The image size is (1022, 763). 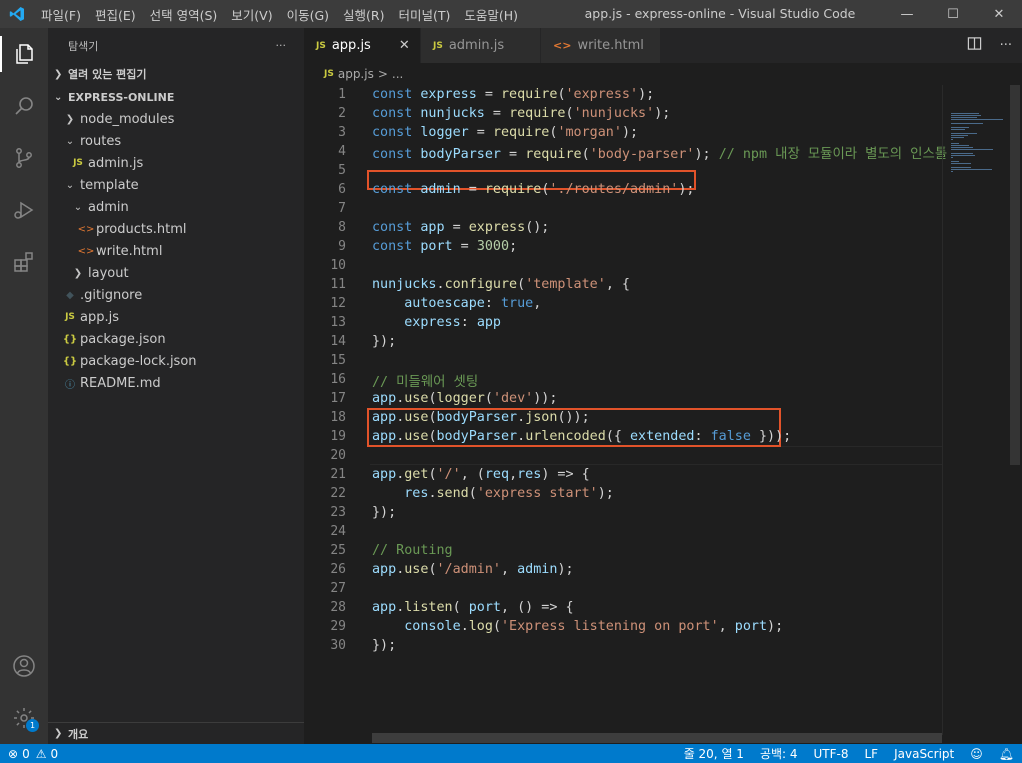 What do you see at coordinates (176, 317) in the screenshot?
I see `tree-item: JS app.js` at bounding box center [176, 317].